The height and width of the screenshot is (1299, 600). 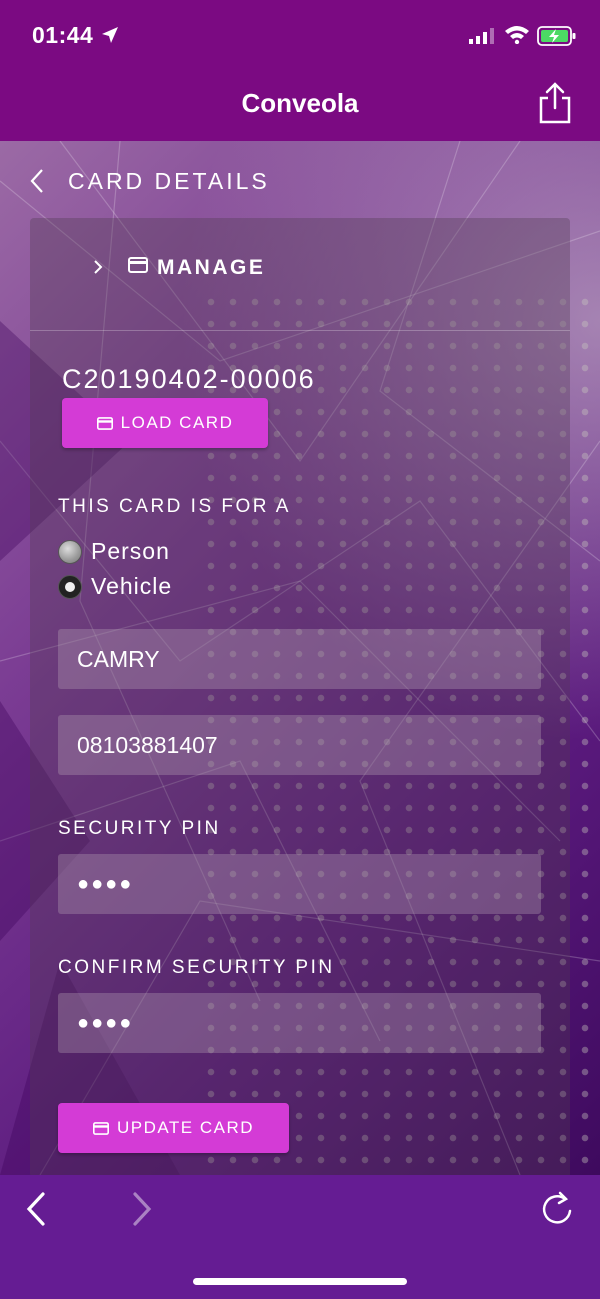 I want to click on status-time: 01:44, so click(x=63, y=35).